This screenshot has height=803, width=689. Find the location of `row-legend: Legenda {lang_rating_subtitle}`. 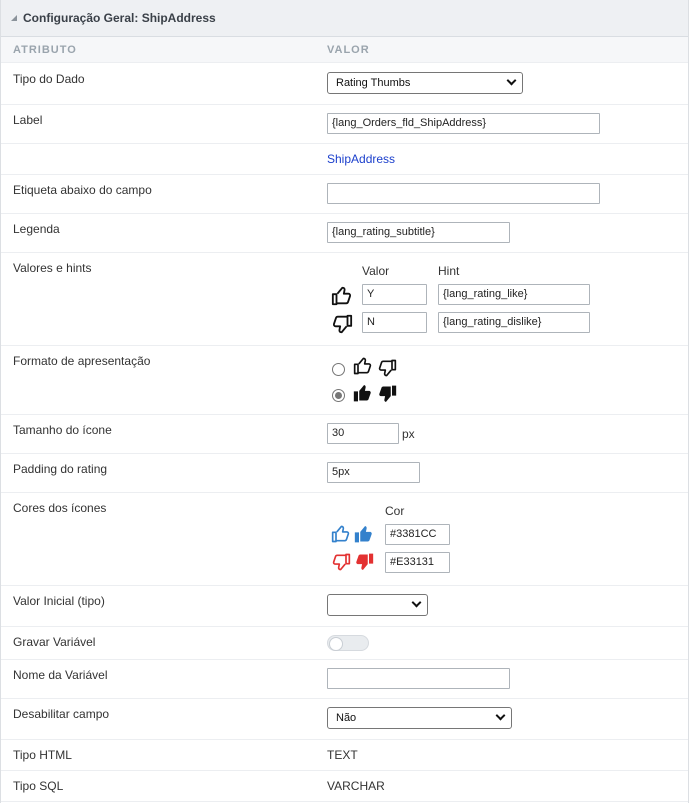

row-legend: Legenda {lang_rating_subtitle} is located at coordinates (344, 233).